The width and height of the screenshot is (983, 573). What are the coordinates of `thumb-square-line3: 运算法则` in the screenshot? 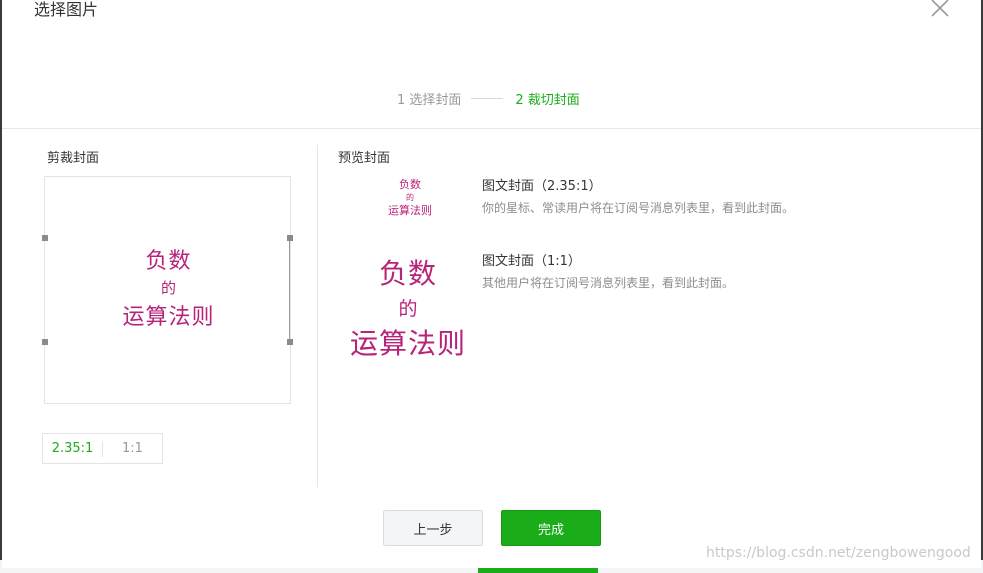 It's located at (407, 343).